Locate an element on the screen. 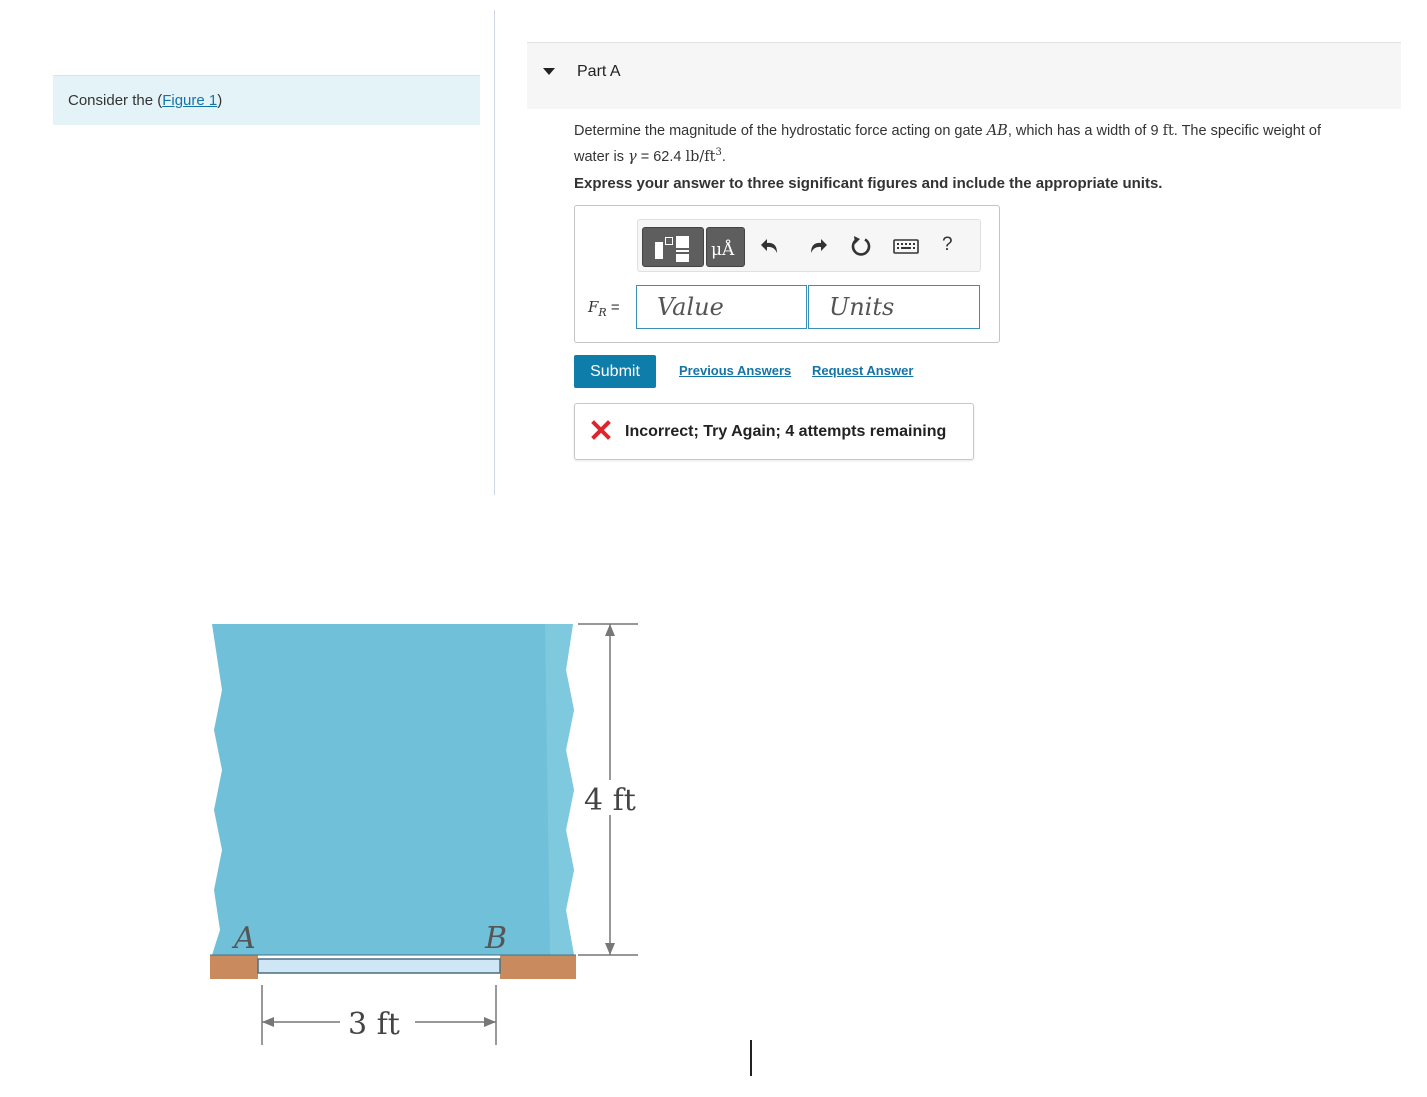 The image size is (1427, 1097). keyboard-icon is located at coordinates (906, 246).